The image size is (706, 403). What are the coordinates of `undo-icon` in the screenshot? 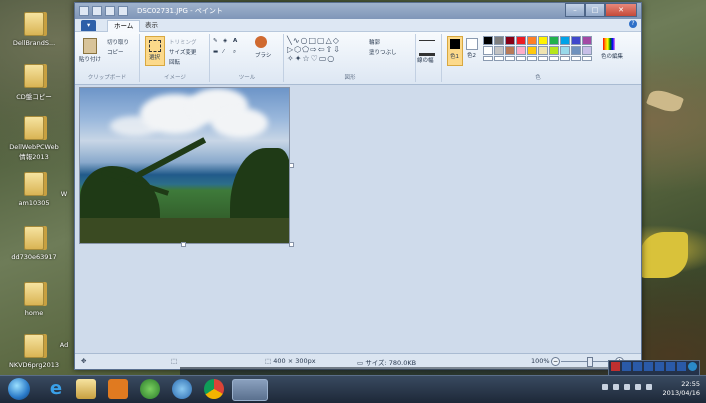 It's located at (110, 11).